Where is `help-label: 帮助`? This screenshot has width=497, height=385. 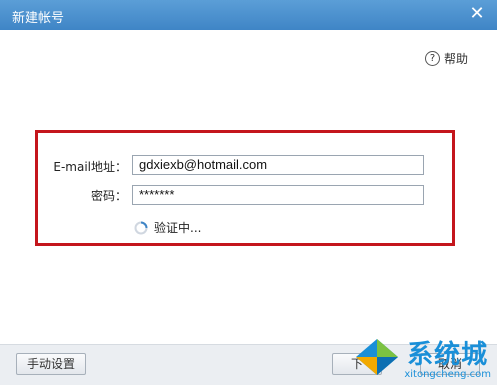
help-label: 帮助 is located at coordinates (455, 58).